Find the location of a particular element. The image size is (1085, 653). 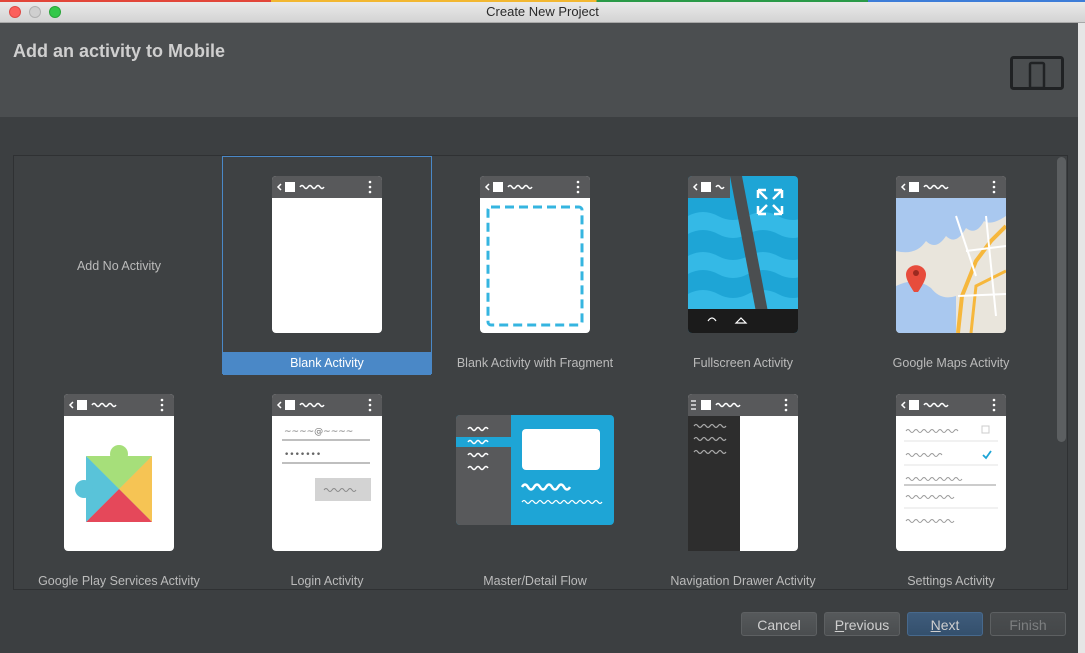

login-email-placeholder: ~~~~@~~~~ is located at coordinates (318, 432).